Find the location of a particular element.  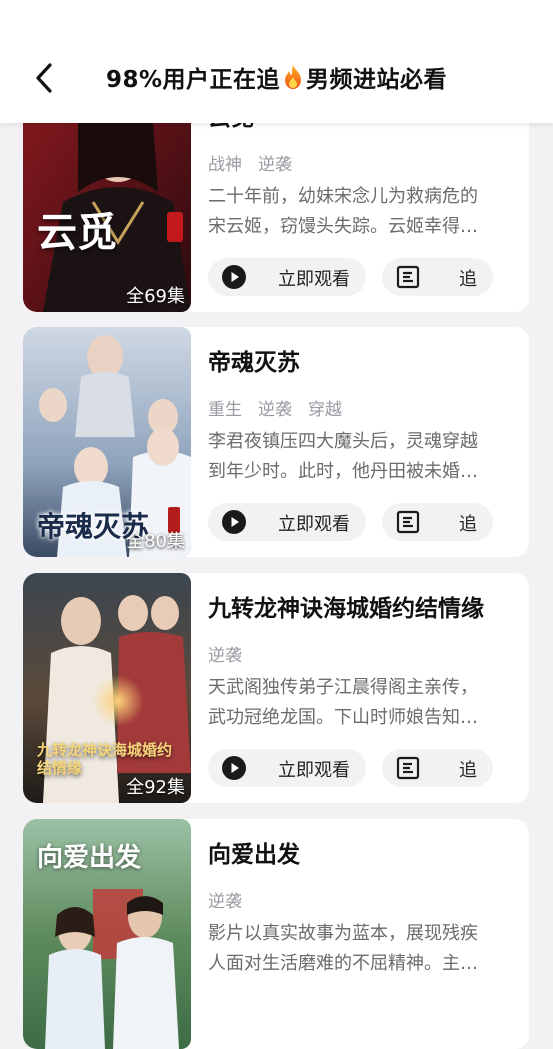

poster-title: 云觅 is located at coordinates (77, 232).